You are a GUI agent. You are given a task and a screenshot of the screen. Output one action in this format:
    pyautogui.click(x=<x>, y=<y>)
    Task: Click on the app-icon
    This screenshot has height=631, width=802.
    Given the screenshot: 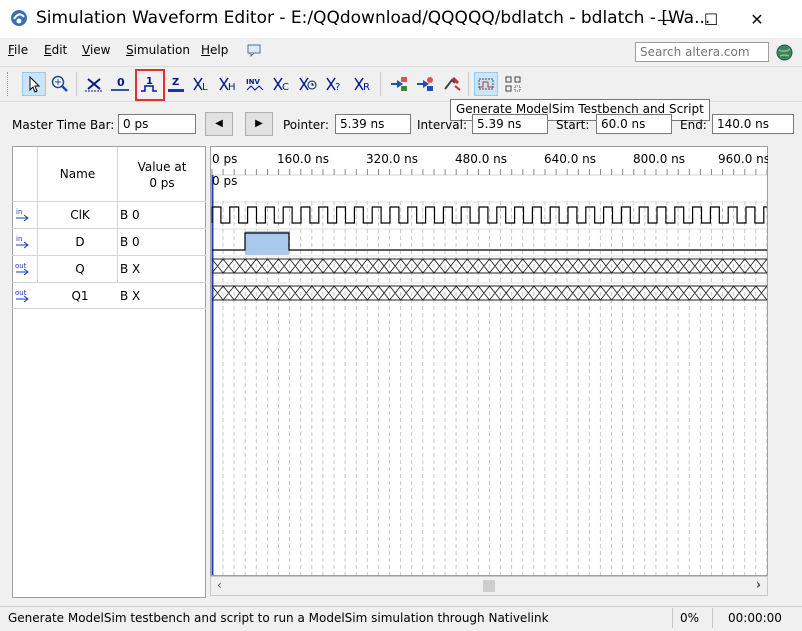 What is the action you would take?
    pyautogui.click(x=19, y=18)
    